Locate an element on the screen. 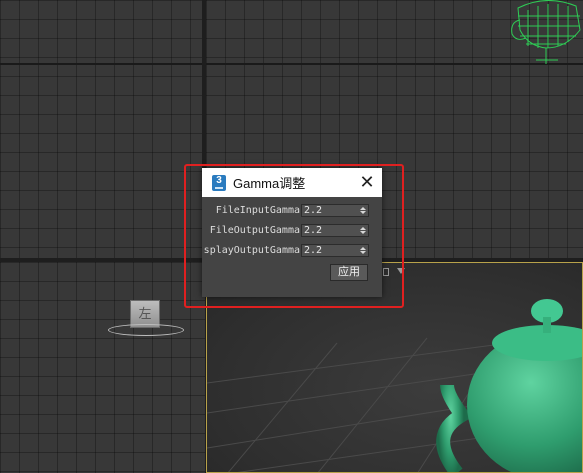  dialog-titlebar: 3 Gamma调整 ✕ is located at coordinates (292, 182).